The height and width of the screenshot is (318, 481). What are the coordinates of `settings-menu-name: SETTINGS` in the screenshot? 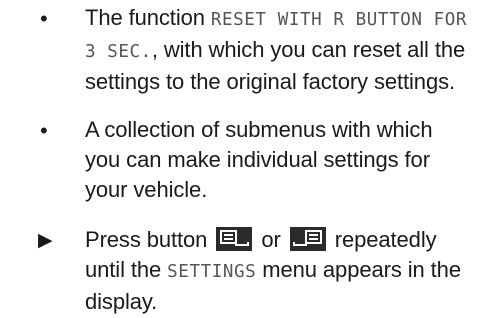 It's located at (212, 272).